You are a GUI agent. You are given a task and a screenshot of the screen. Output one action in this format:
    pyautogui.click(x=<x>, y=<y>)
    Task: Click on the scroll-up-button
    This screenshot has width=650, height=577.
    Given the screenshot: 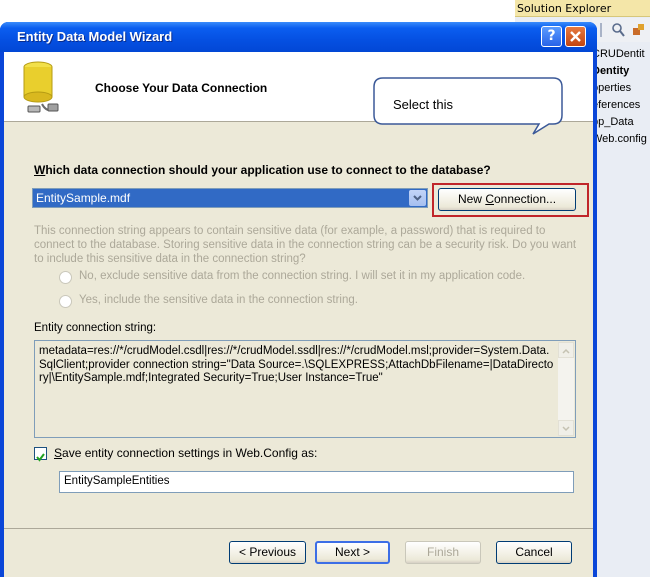 What is the action you would take?
    pyautogui.click(x=566, y=350)
    